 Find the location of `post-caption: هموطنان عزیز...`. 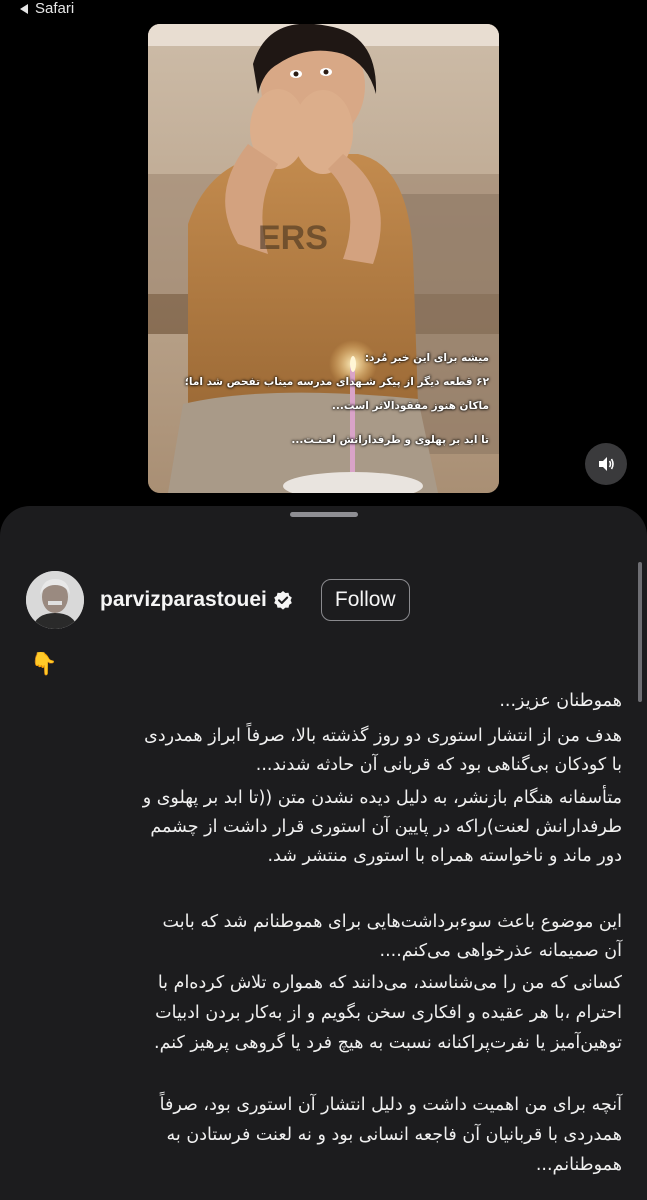

post-caption: هموطنان عزیز... is located at coordinates (324, 701).